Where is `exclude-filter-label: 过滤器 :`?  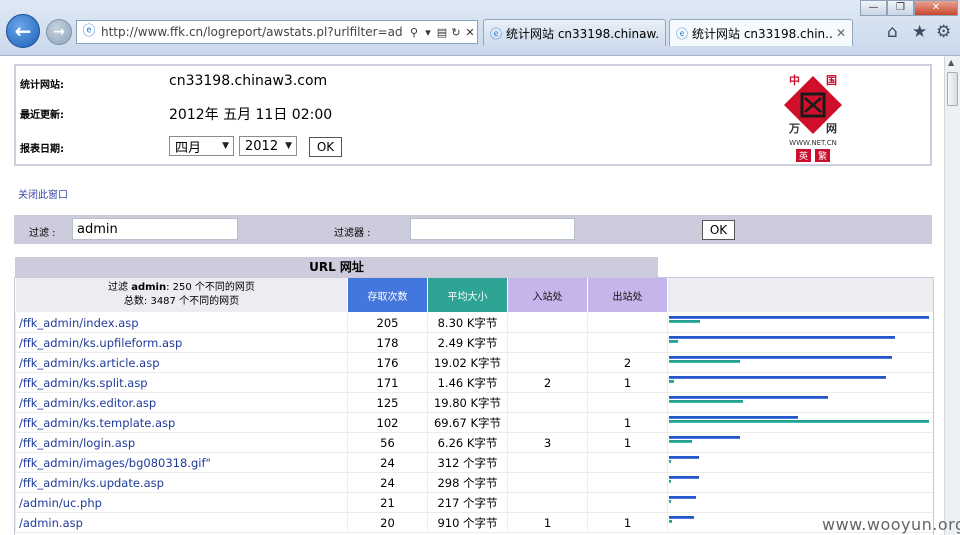
exclude-filter-label: 过滤器 : is located at coordinates (352, 233).